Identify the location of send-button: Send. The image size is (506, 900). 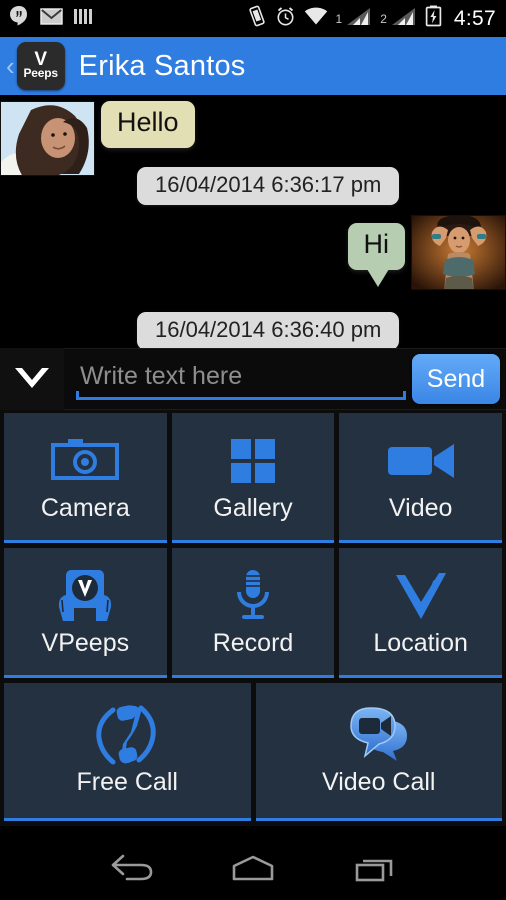
(456, 379).